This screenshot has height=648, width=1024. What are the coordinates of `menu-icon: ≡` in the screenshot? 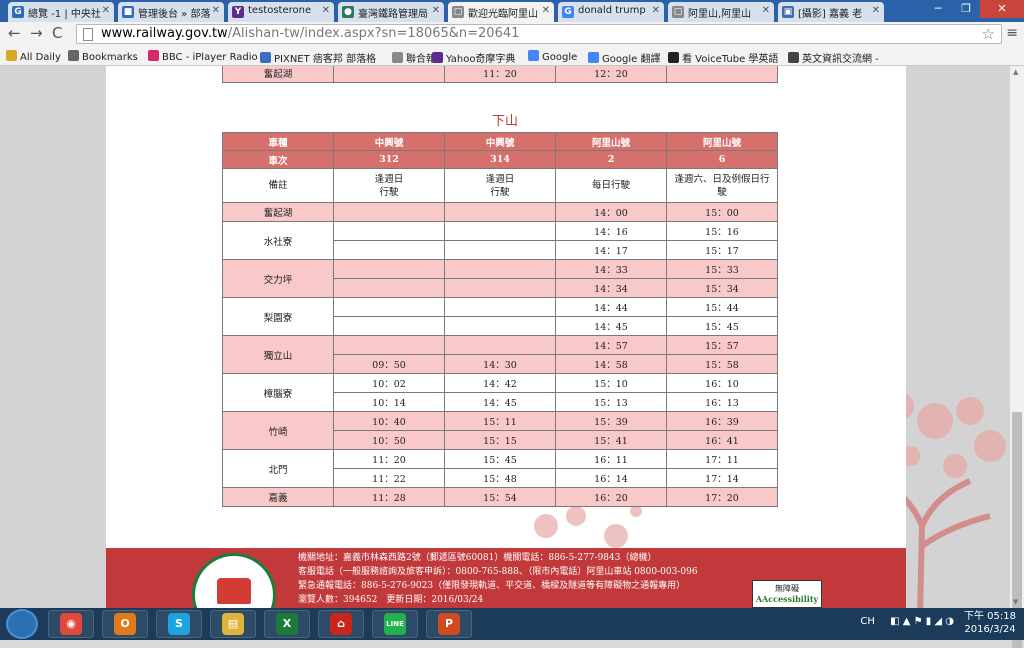 It's located at (1012, 33).